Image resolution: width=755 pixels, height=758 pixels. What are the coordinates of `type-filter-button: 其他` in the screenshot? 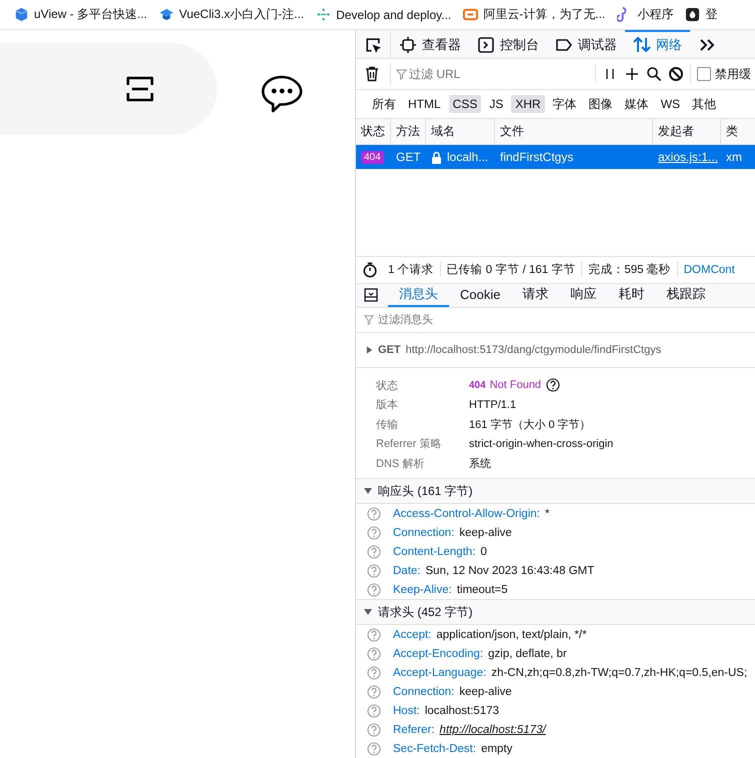 It's located at (704, 104).